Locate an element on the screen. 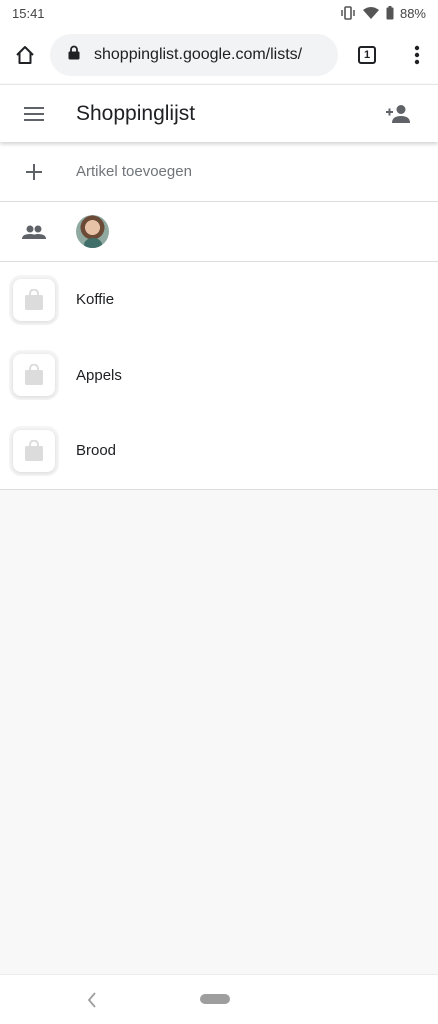  wifi-icon is located at coordinates (371, 13).